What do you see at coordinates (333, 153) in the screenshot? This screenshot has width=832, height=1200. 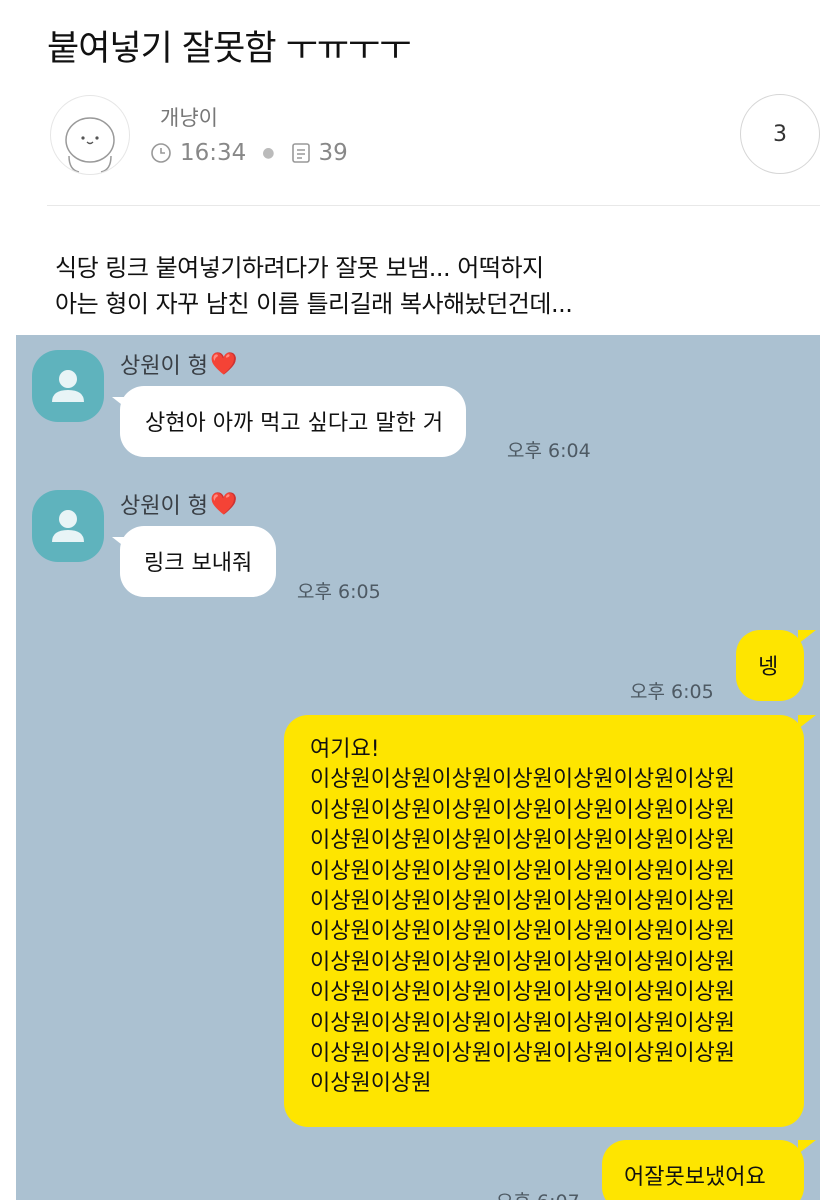 I see `view-count: 39` at bounding box center [333, 153].